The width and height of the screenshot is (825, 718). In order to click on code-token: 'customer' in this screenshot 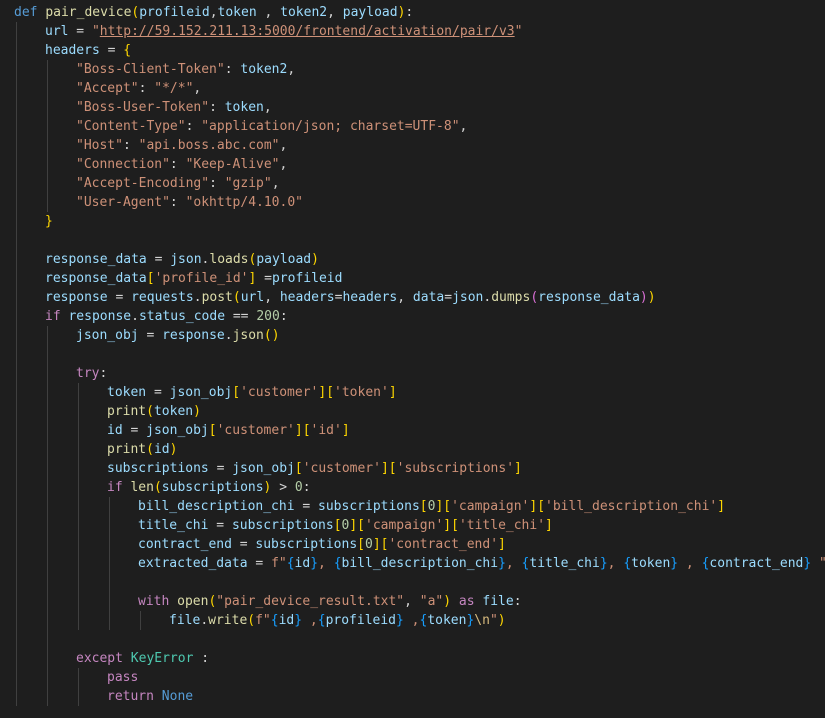, I will do `click(255, 430)`.